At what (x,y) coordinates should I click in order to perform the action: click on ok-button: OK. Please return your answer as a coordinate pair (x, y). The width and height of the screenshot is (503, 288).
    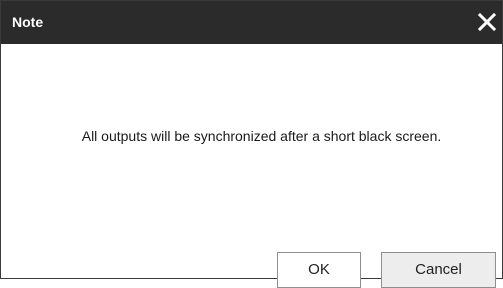
    Looking at the image, I should click on (319, 270).